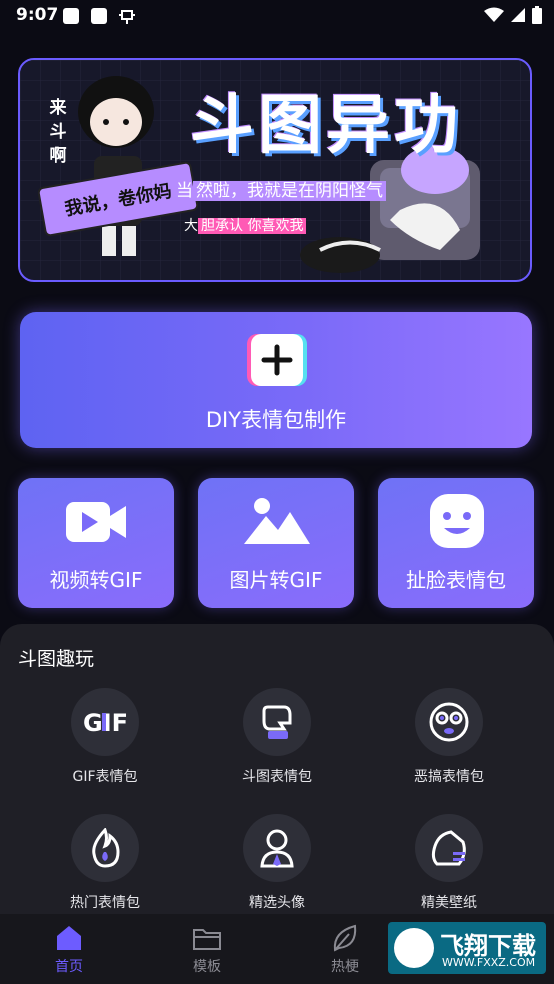 The height and width of the screenshot is (984, 554). I want to click on banner-line1-prefix: 当, so click(184, 191).